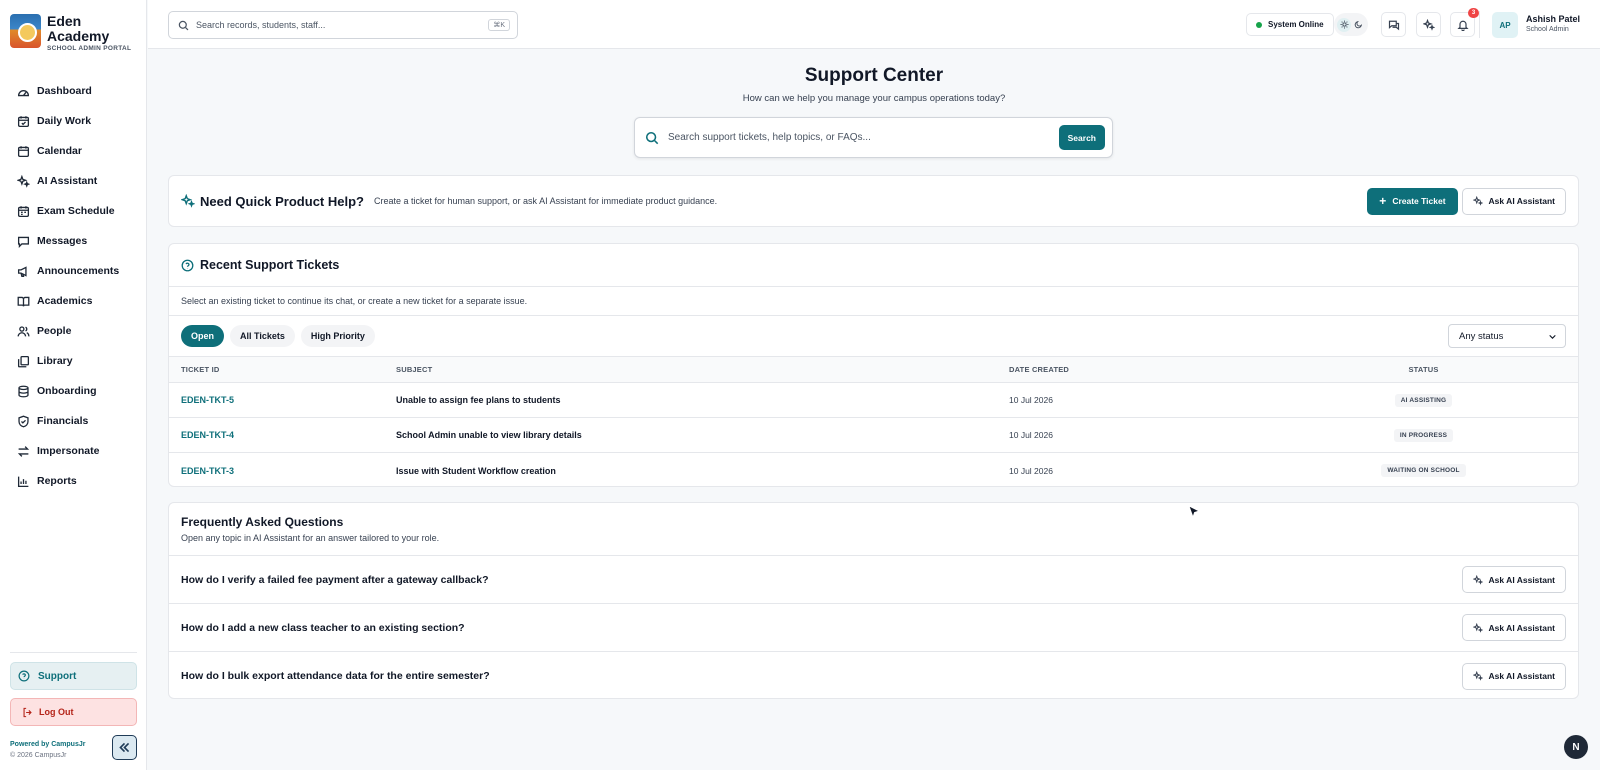 Image resolution: width=1600 pixels, height=770 pixels. Describe the element at coordinates (1081, 137) in the screenshot. I see `search-button: Search` at that location.